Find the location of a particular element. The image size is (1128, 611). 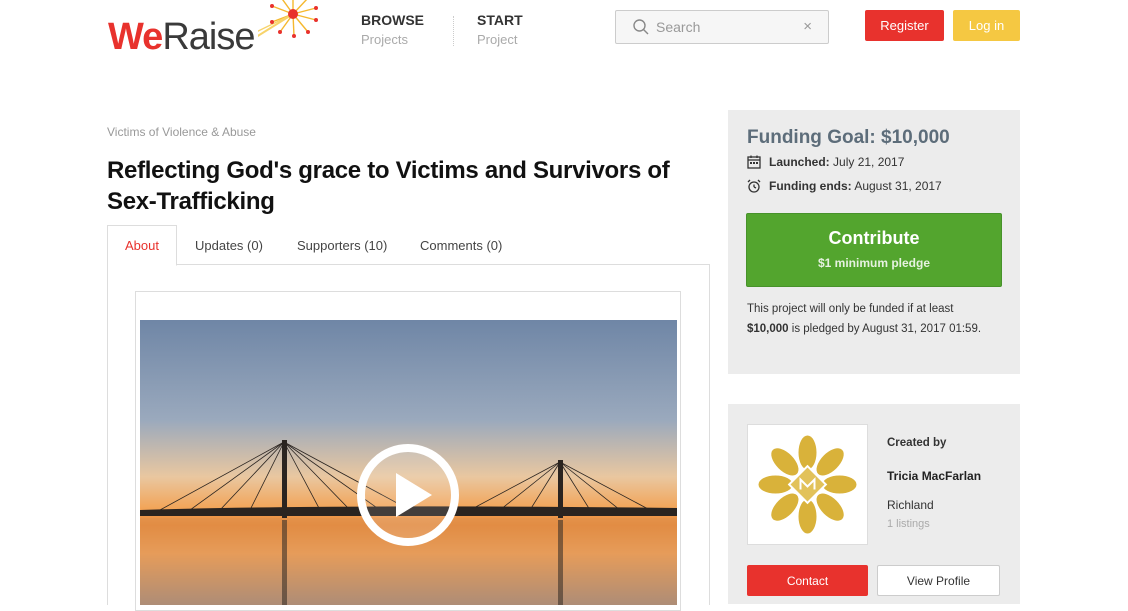

contribute-label: Contribute is located at coordinates (874, 238).